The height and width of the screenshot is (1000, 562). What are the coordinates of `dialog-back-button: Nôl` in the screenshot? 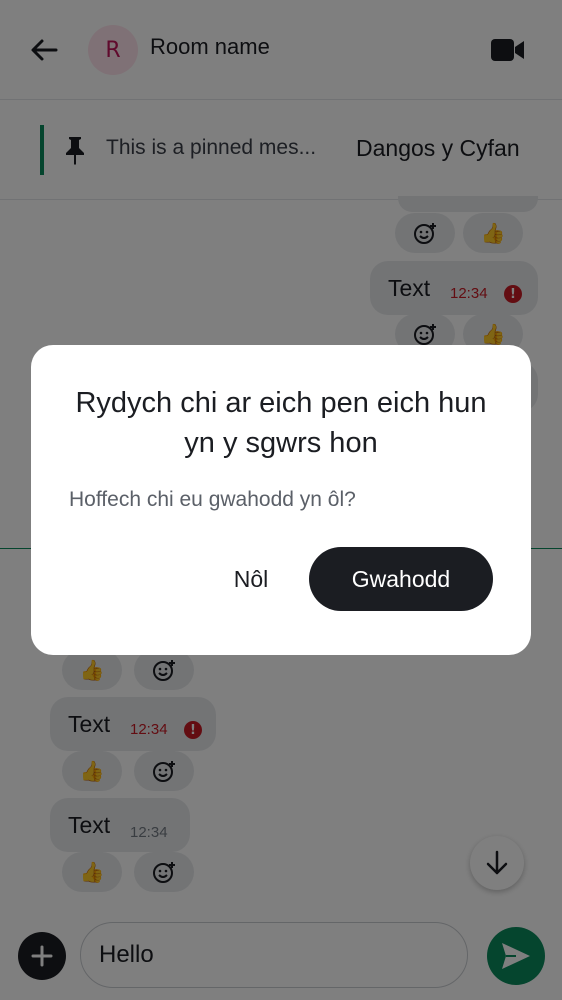 It's located at (251, 579).